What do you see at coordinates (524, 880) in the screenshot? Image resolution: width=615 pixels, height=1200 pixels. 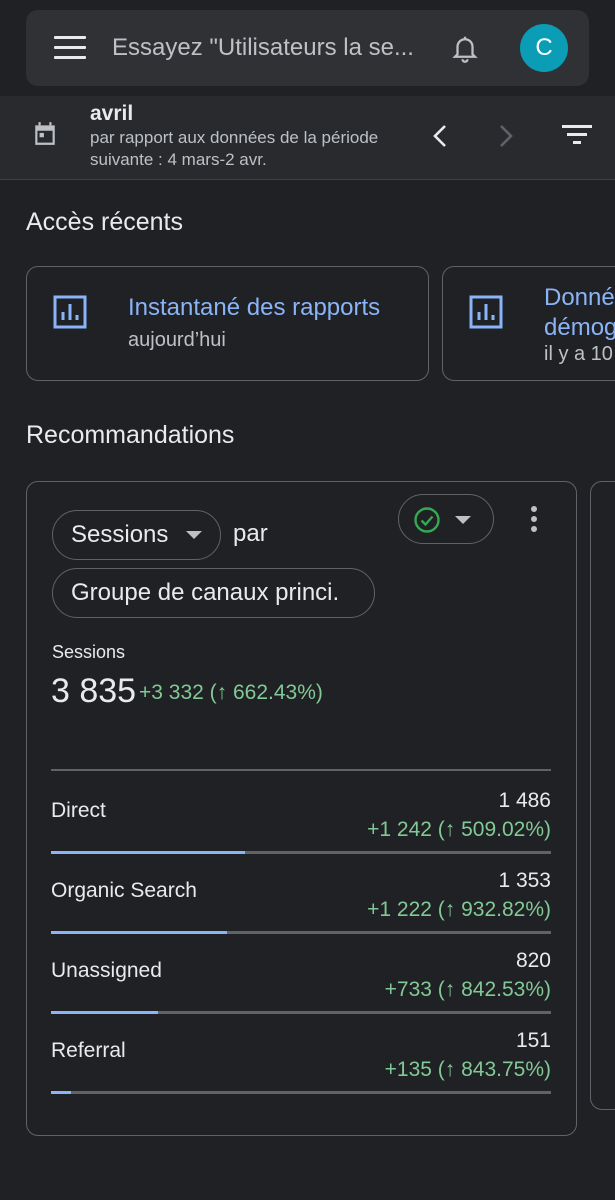 I see `row-value: 1 353` at bounding box center [524, 880].